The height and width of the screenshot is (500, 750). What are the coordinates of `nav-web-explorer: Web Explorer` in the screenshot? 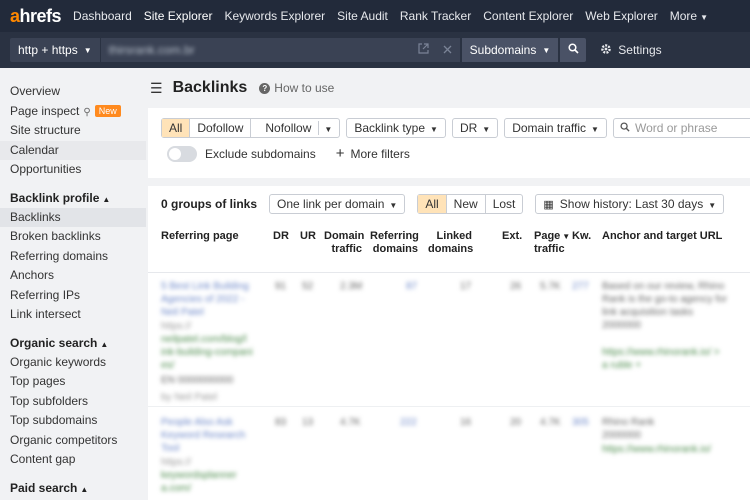 It's located at (621, 16).